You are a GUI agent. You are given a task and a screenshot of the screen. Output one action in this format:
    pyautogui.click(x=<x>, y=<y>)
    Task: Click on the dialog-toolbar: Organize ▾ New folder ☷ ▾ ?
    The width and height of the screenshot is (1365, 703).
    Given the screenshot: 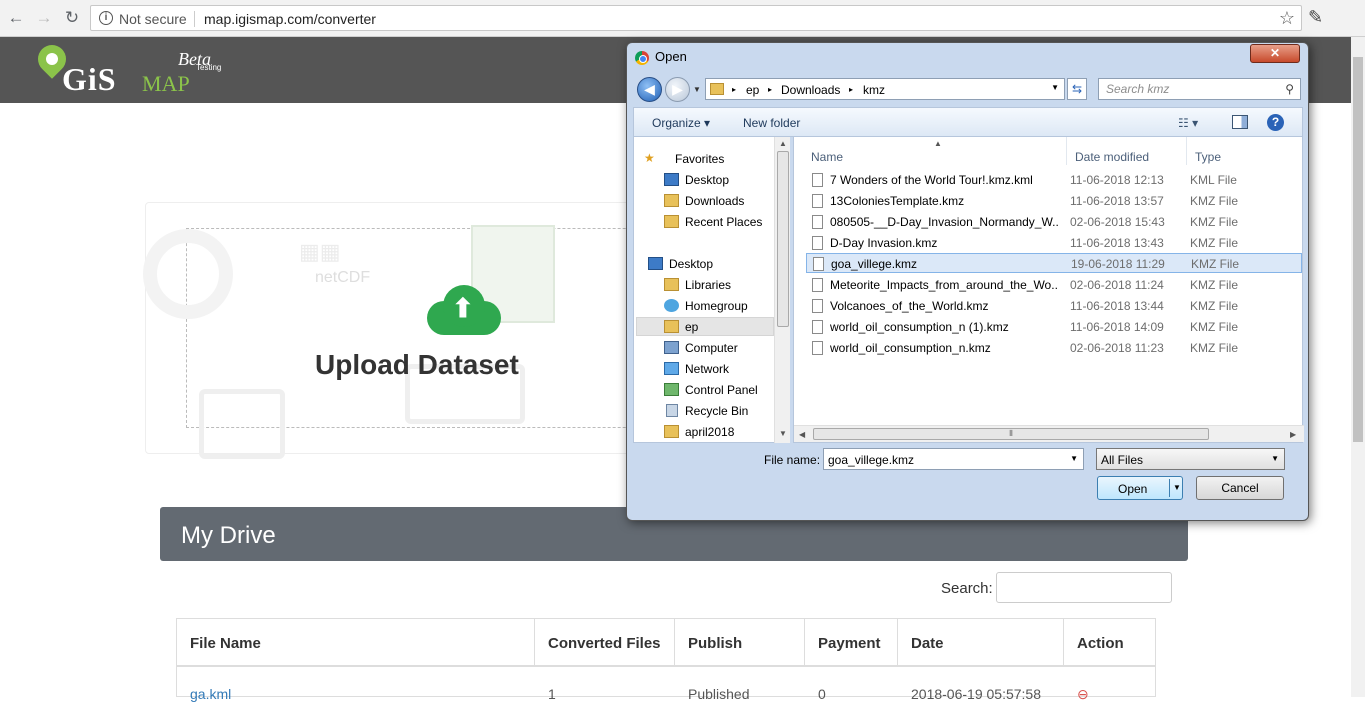 What is the action you would take?
    pyautogui.click(x=968, y=122)
    